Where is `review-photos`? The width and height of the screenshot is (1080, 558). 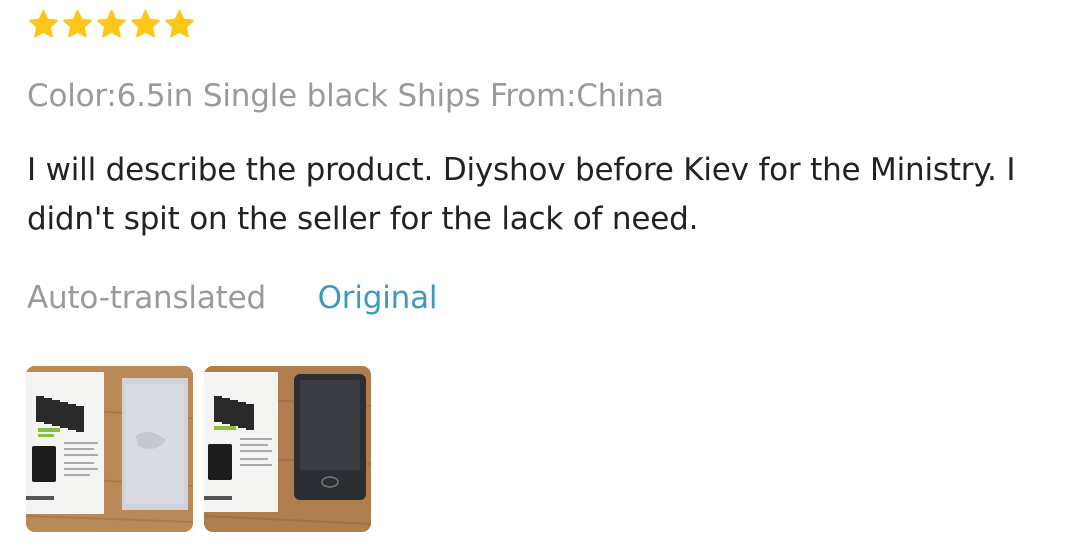 review-photos is located at coordinates (198, 449).